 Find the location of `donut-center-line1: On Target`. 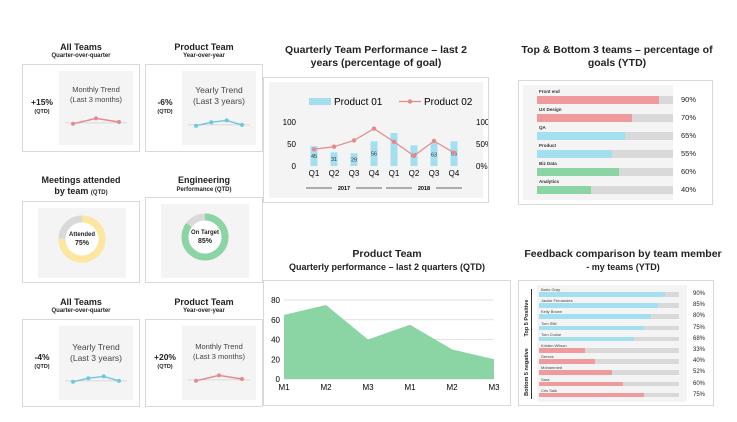

donut-center-line1: On Target is located at coordinates (205, 233).